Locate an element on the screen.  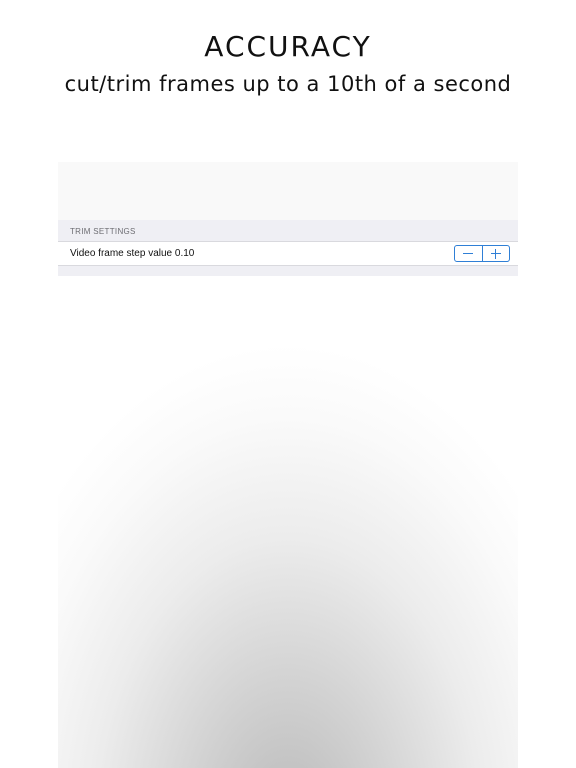
plus-icon is located at coordinates (495, 253).